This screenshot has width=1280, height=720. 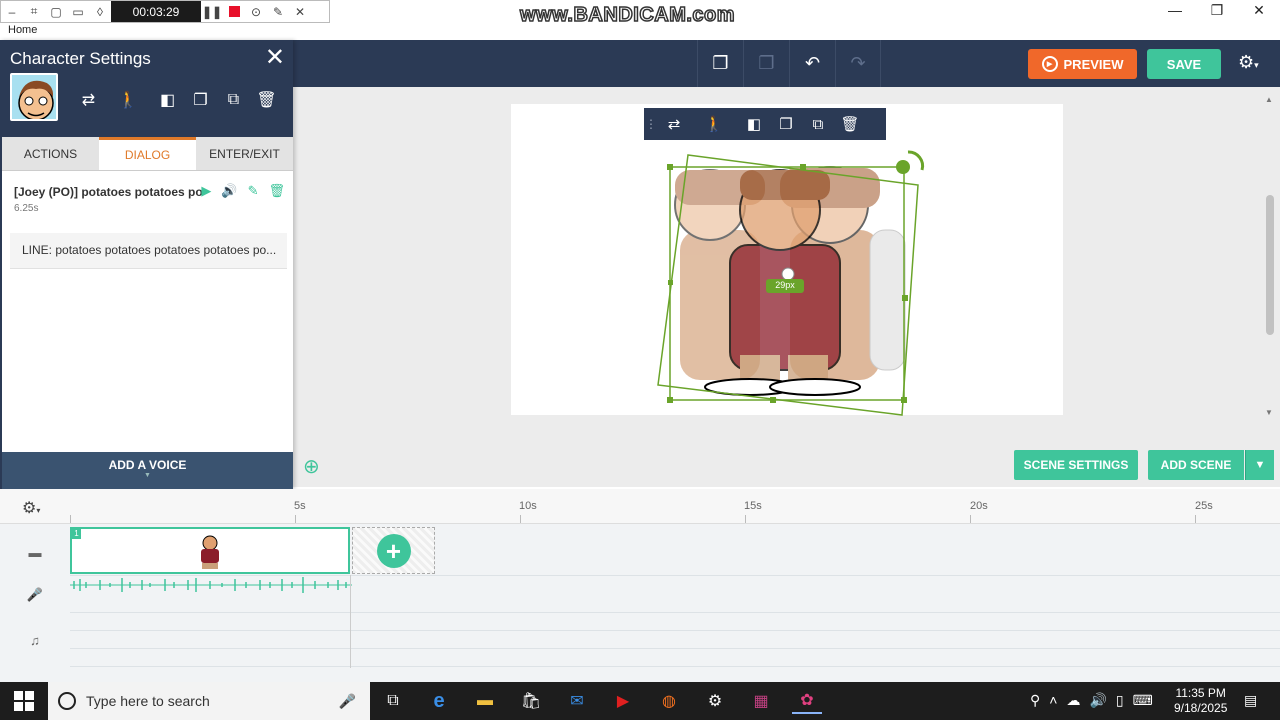 I want to click on character-avatar, so click(x=34, y=97).